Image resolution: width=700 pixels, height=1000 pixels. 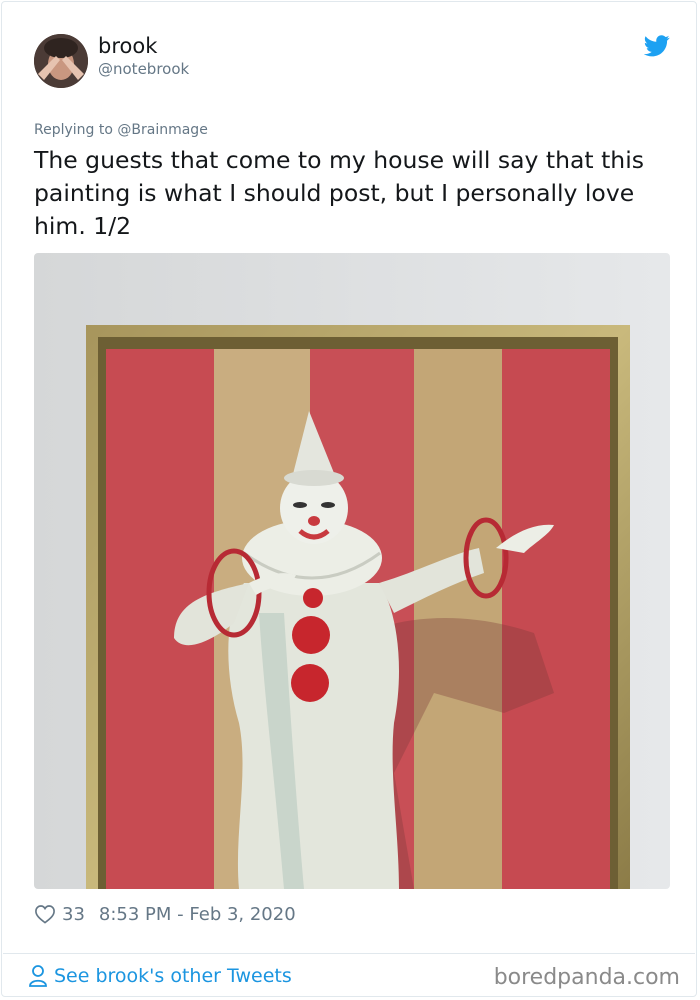 I want to click on divider, so click(x=349, y=953).